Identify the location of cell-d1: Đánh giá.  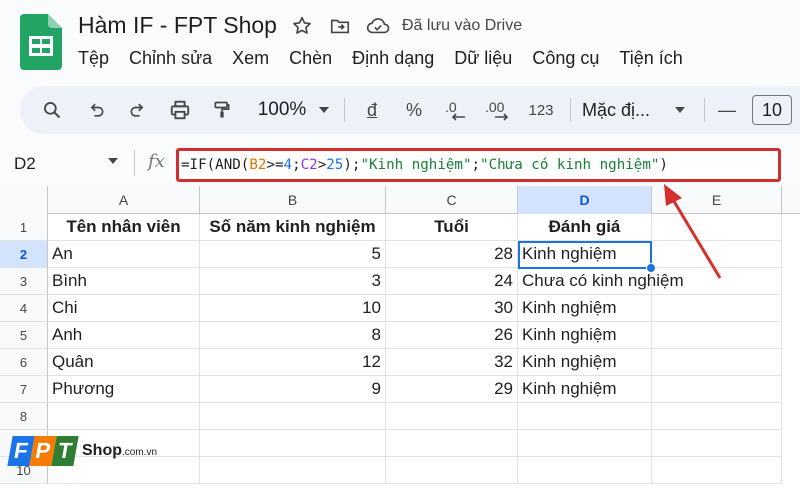
(585, 227).